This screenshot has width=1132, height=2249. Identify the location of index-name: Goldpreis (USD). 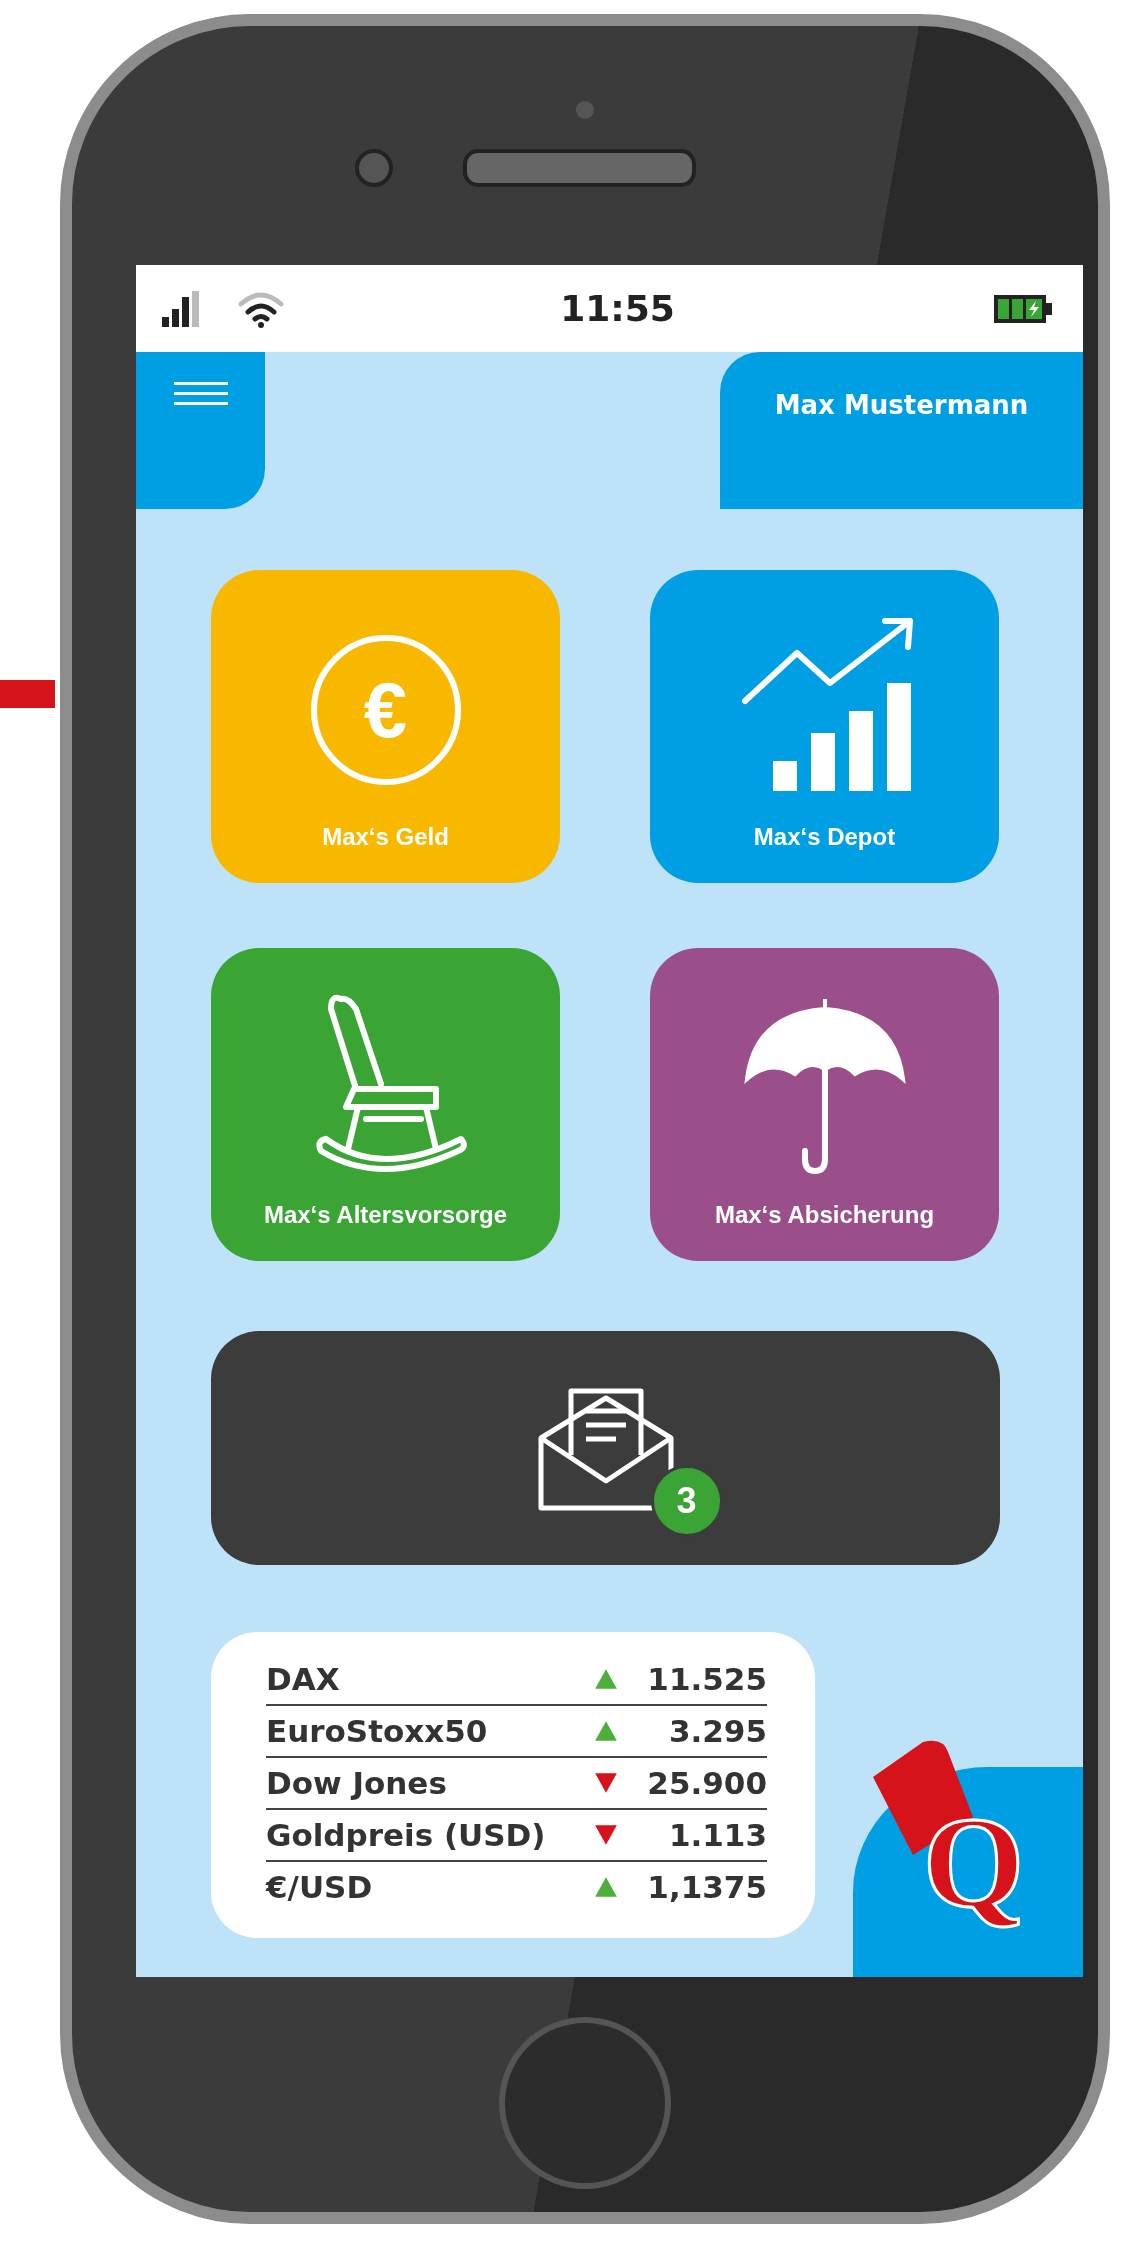
(406, 1835).